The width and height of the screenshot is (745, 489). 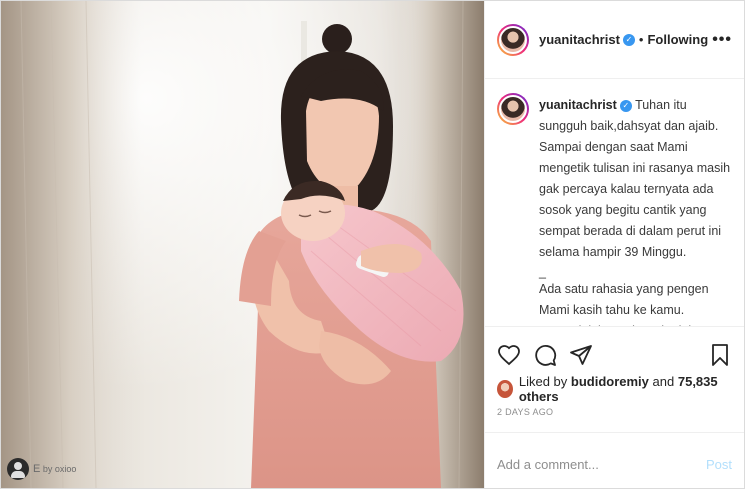 I want to click on comment-bar: Post, so click(x=614, y=464).